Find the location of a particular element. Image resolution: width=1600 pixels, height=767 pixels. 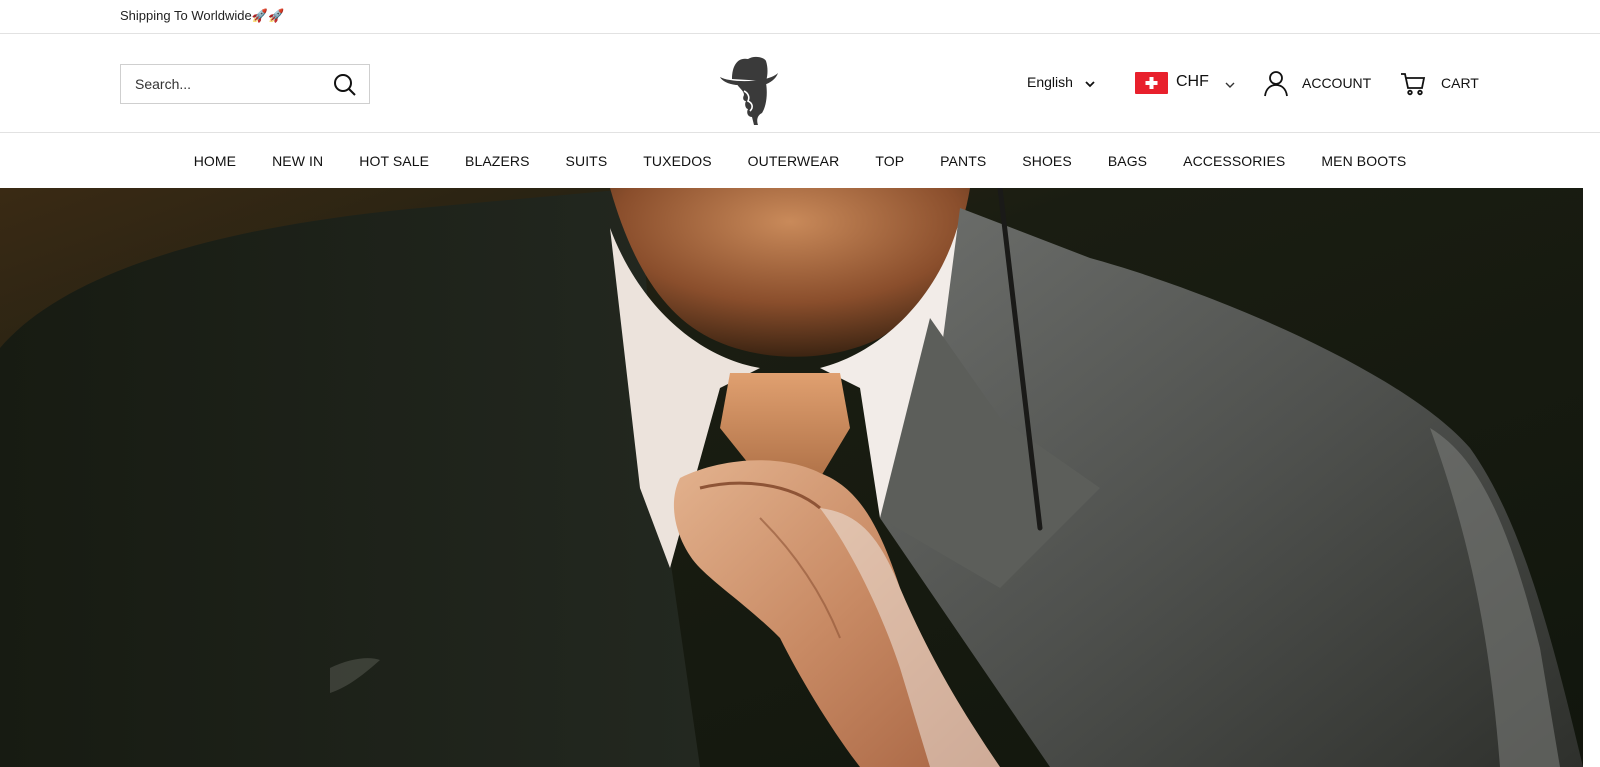

nav-item-top: TOP is located at coordinates (889, 161).